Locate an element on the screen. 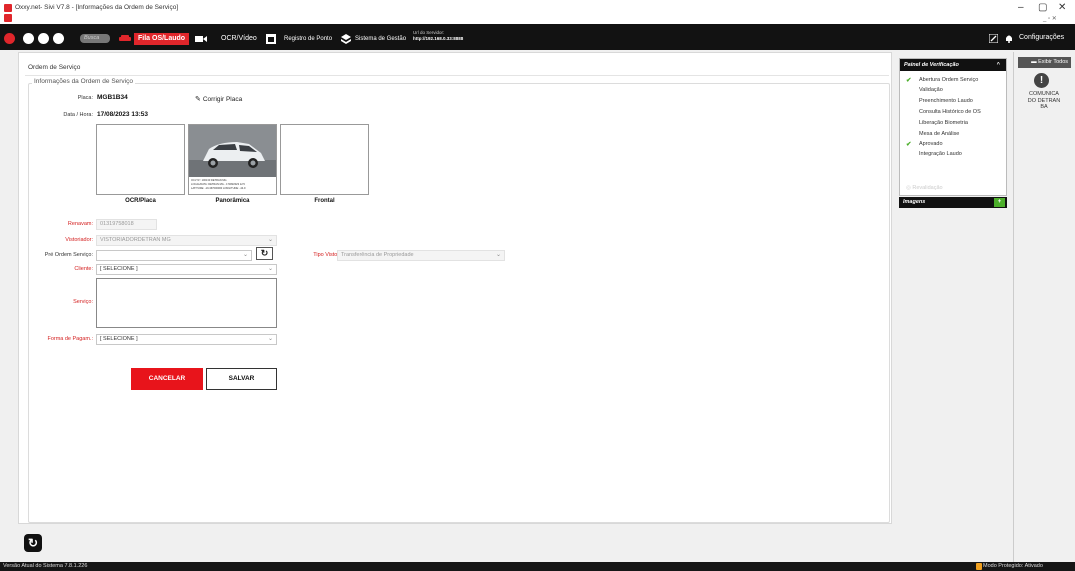  servico-label: Serviço: is located at coordinates (83, 302).